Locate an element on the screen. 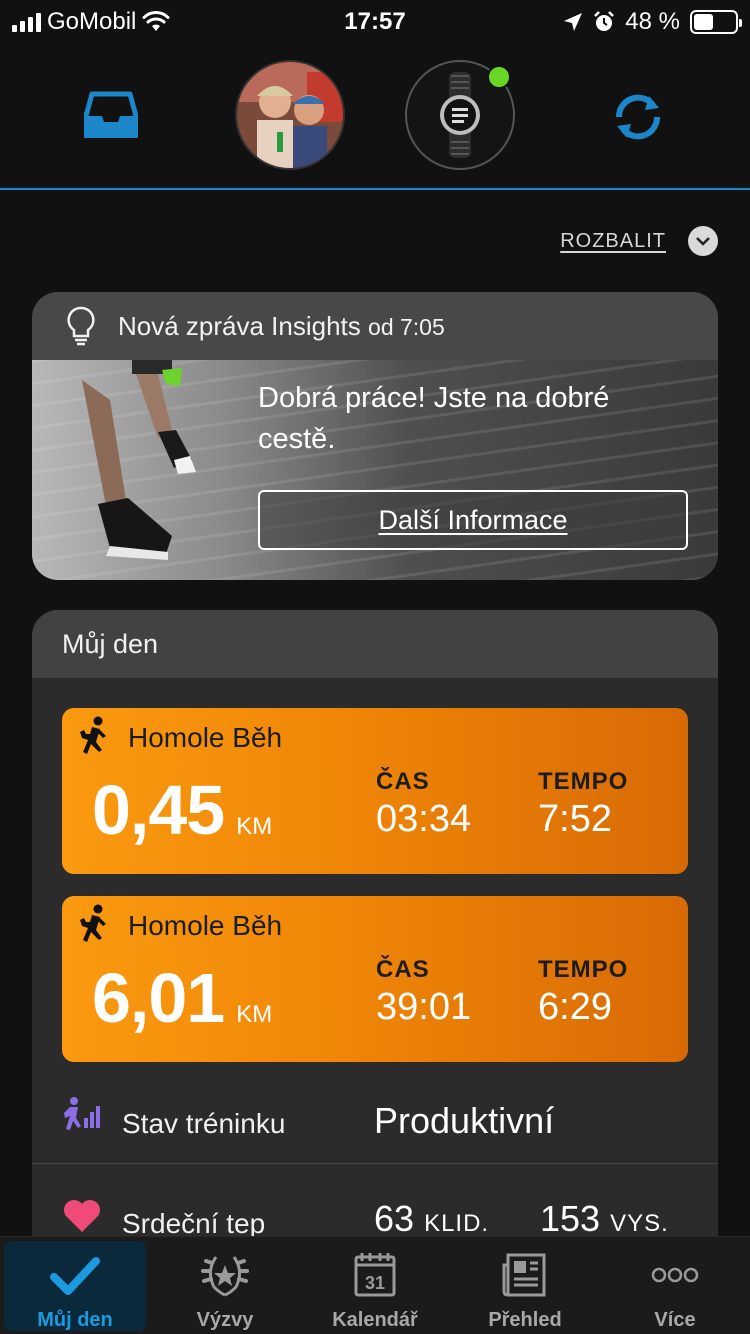  distance-value: 0,45 is located at coordinates (158, 810).